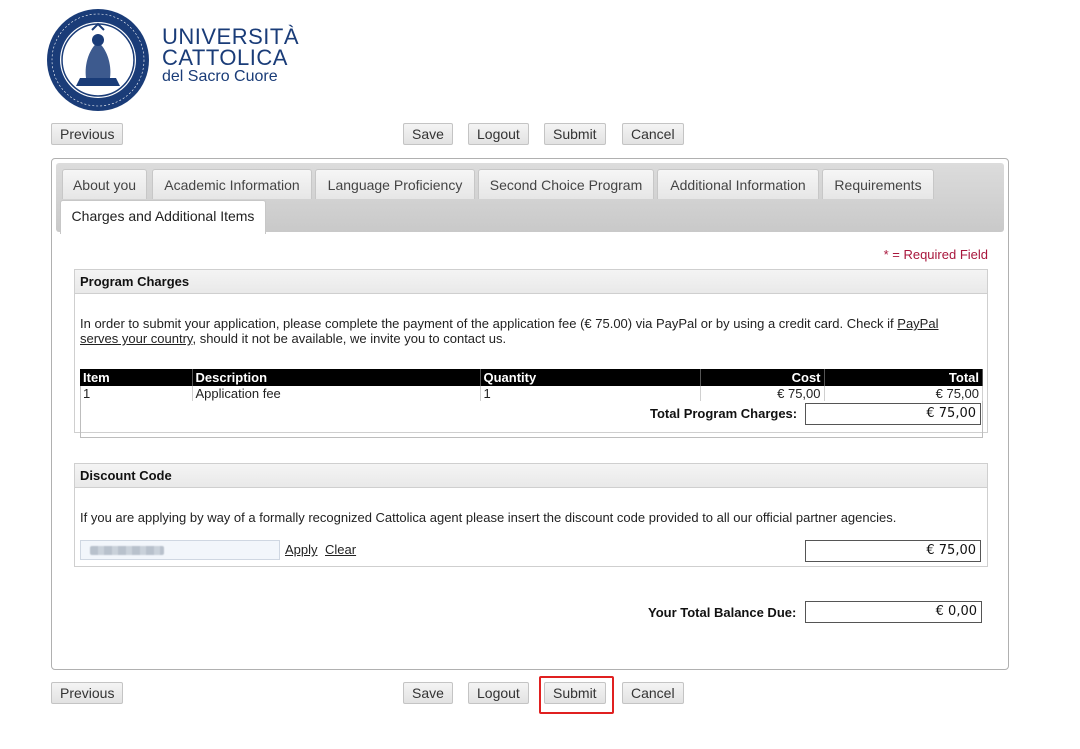 The image size is (1080, 749). I want to click on table-row: 1 Application fee 1 € 75,00 € 75,00, so click(531, 393).